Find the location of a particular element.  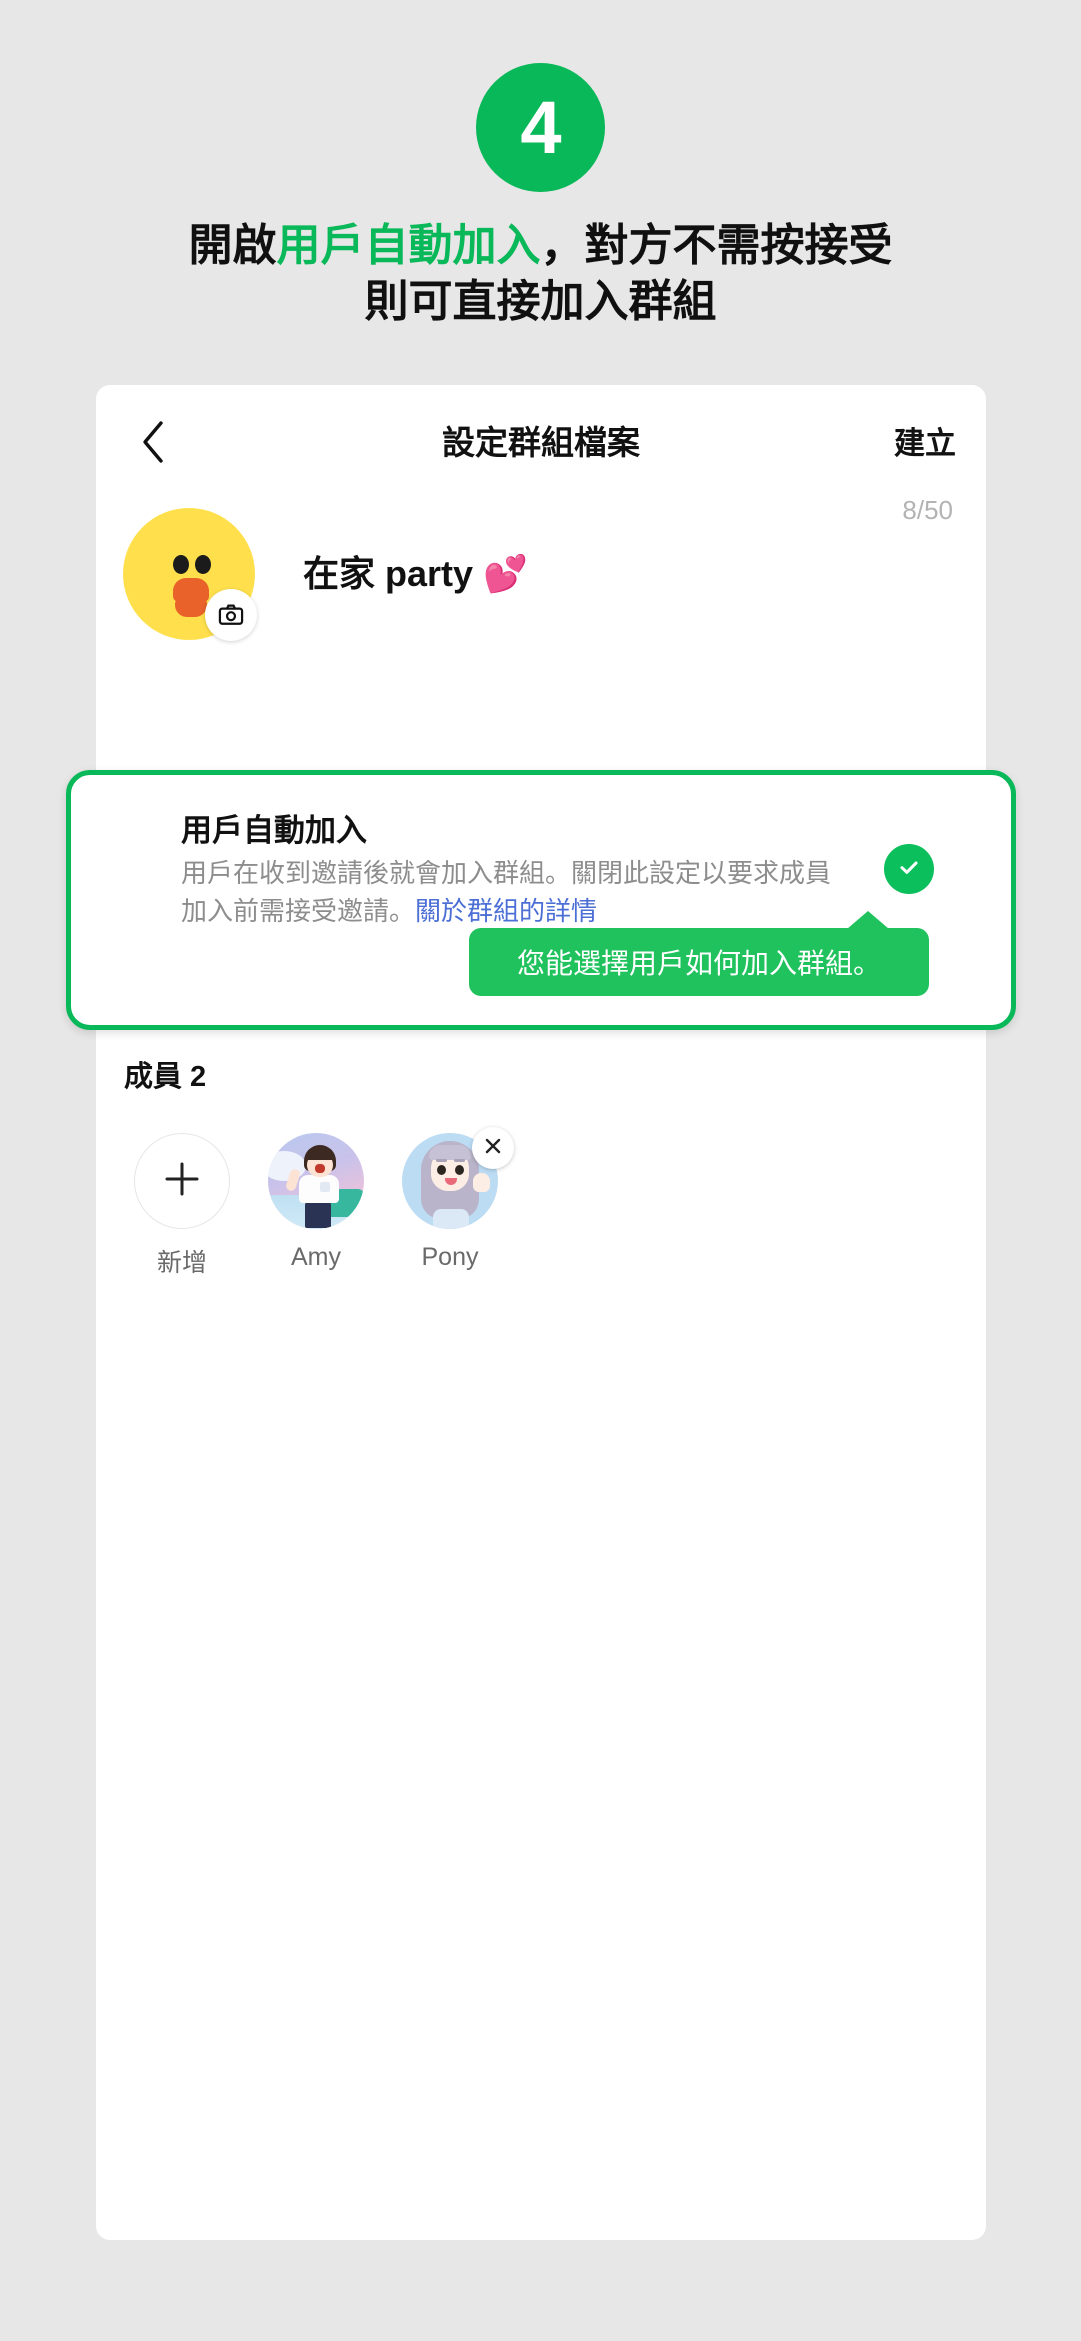

amy-mouth-shape is located at coordinates (320, 1168).